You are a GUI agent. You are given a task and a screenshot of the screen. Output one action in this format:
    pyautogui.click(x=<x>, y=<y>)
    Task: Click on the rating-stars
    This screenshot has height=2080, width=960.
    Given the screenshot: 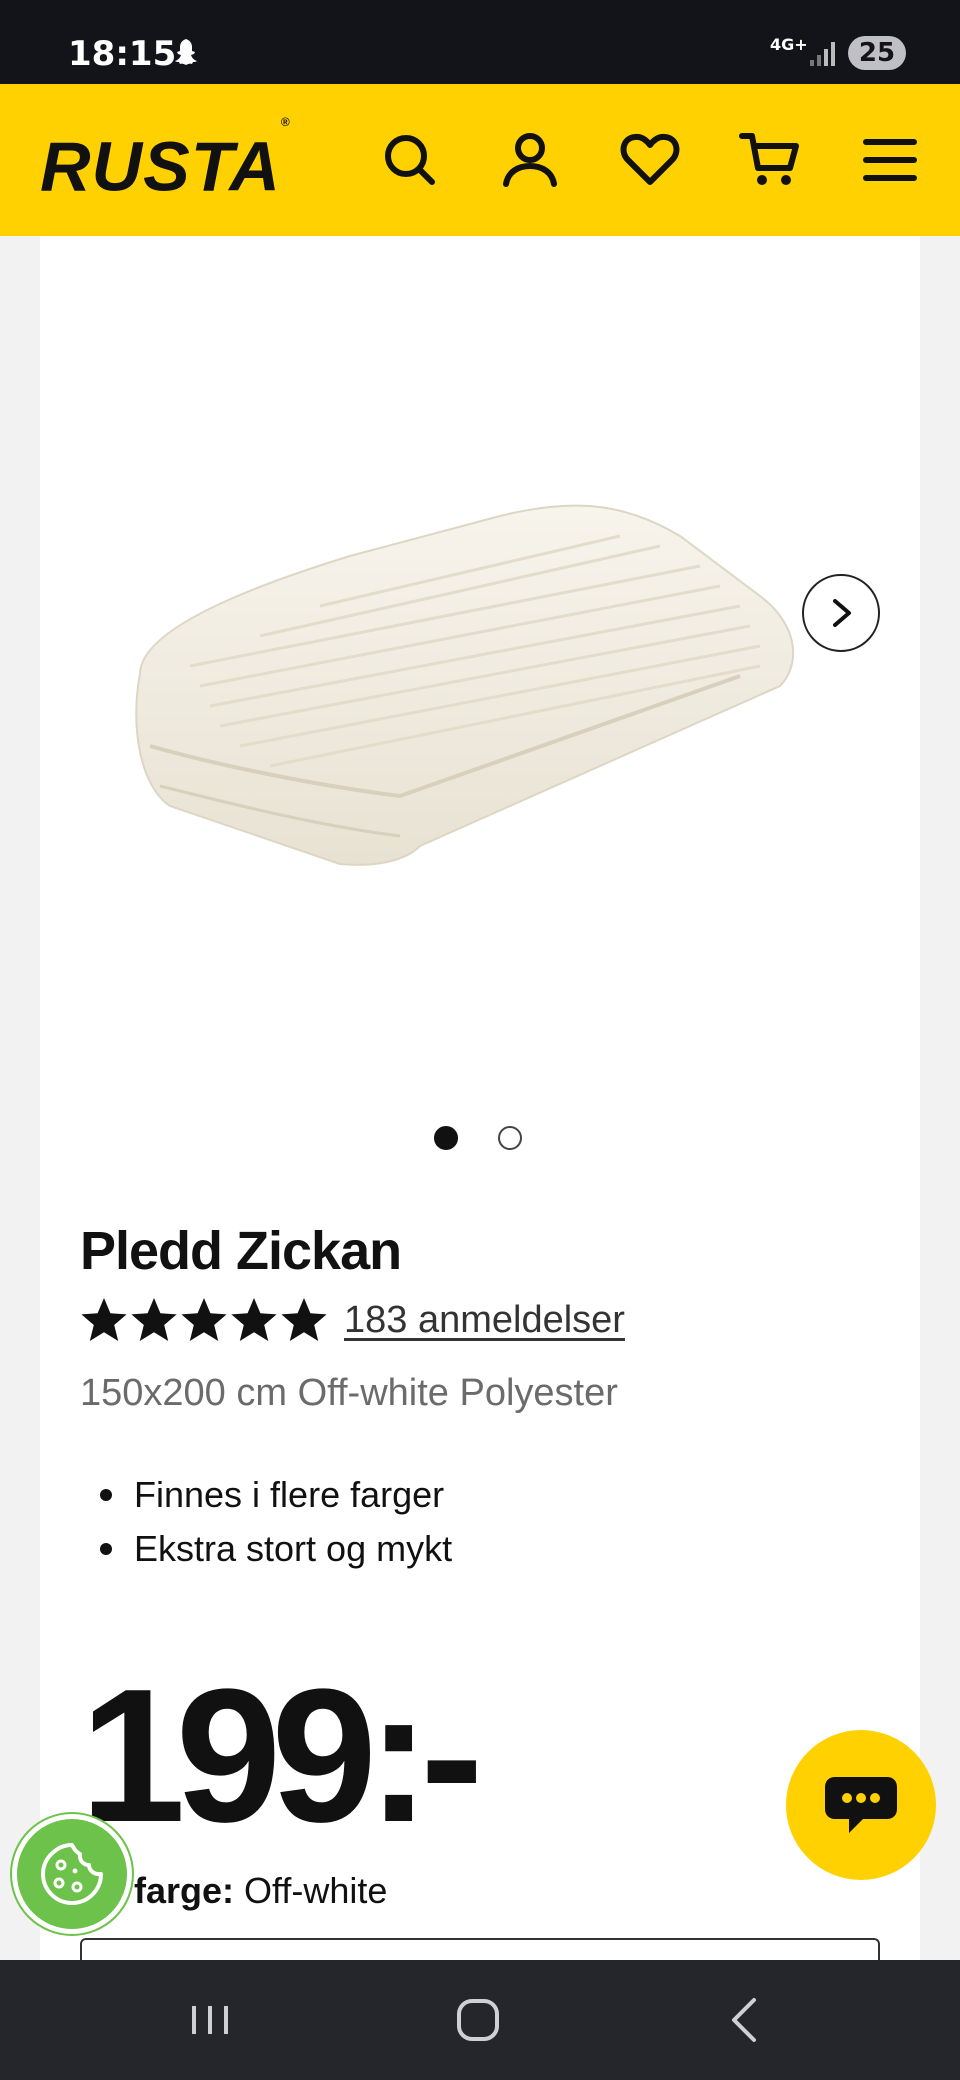 What is the action you would take?
    pyautogui.click(x=204, y=1320)
    